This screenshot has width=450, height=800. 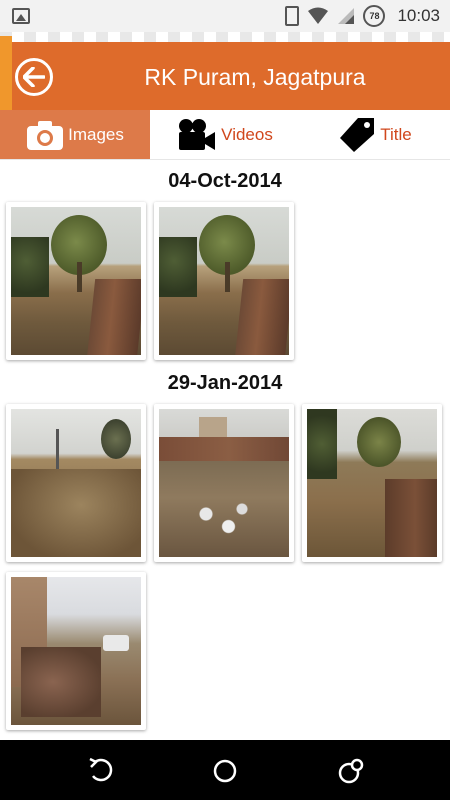 I want to click on tab-videos-label: Videos, so click(x=247, y=134).